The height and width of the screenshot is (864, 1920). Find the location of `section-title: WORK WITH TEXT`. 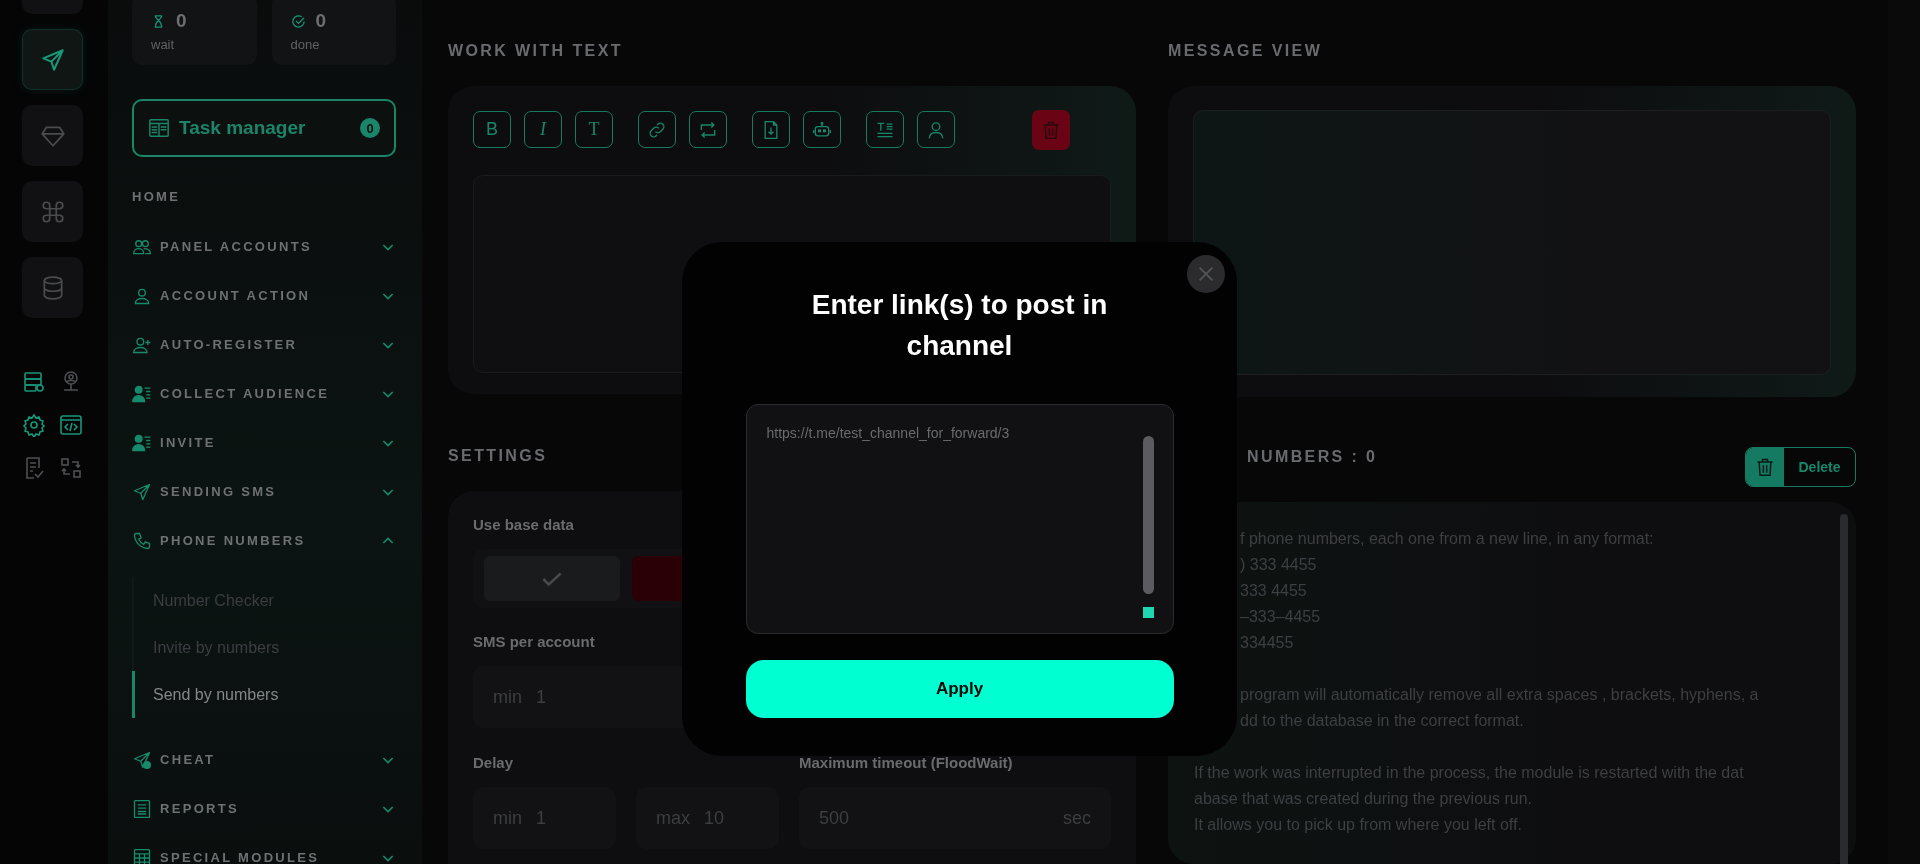

section-title: WORK WITH TEXT is located at coordinates (535, 51).